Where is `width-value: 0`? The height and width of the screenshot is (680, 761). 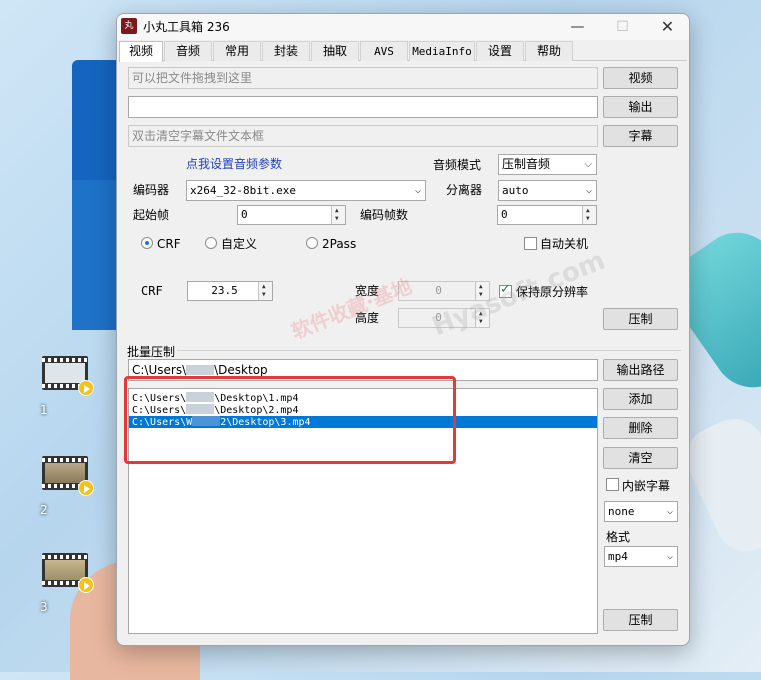 width-value: 0 is located at coordinates (438, 290).